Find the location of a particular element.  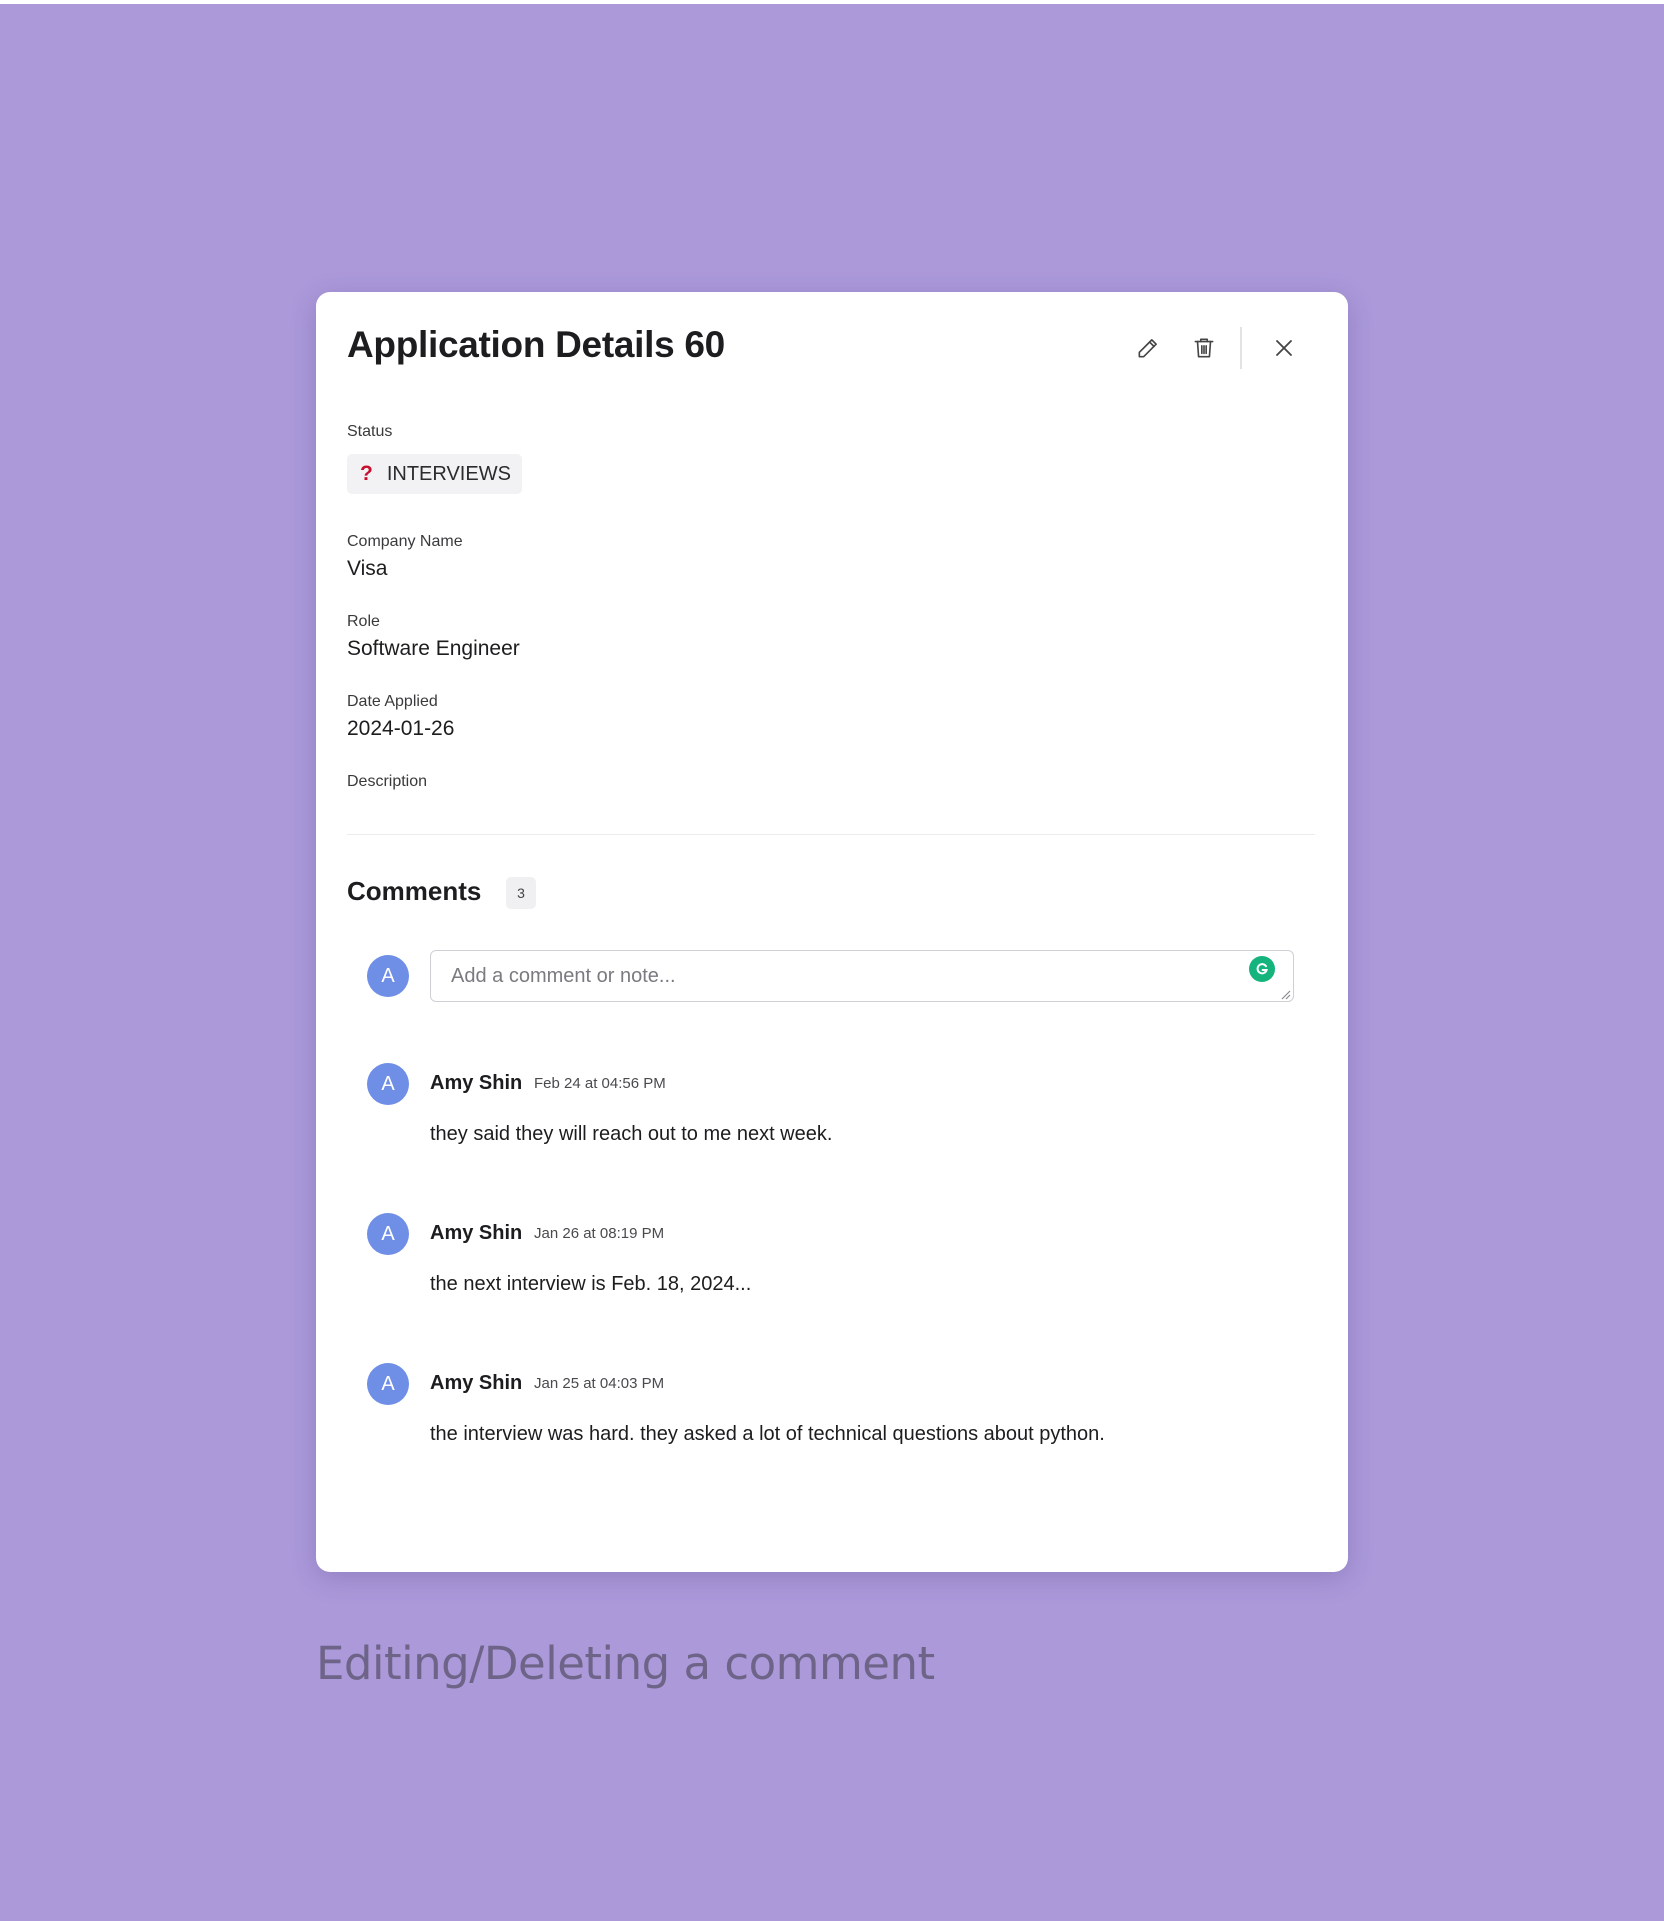

close-icon is located at coordinates (1284, 348).